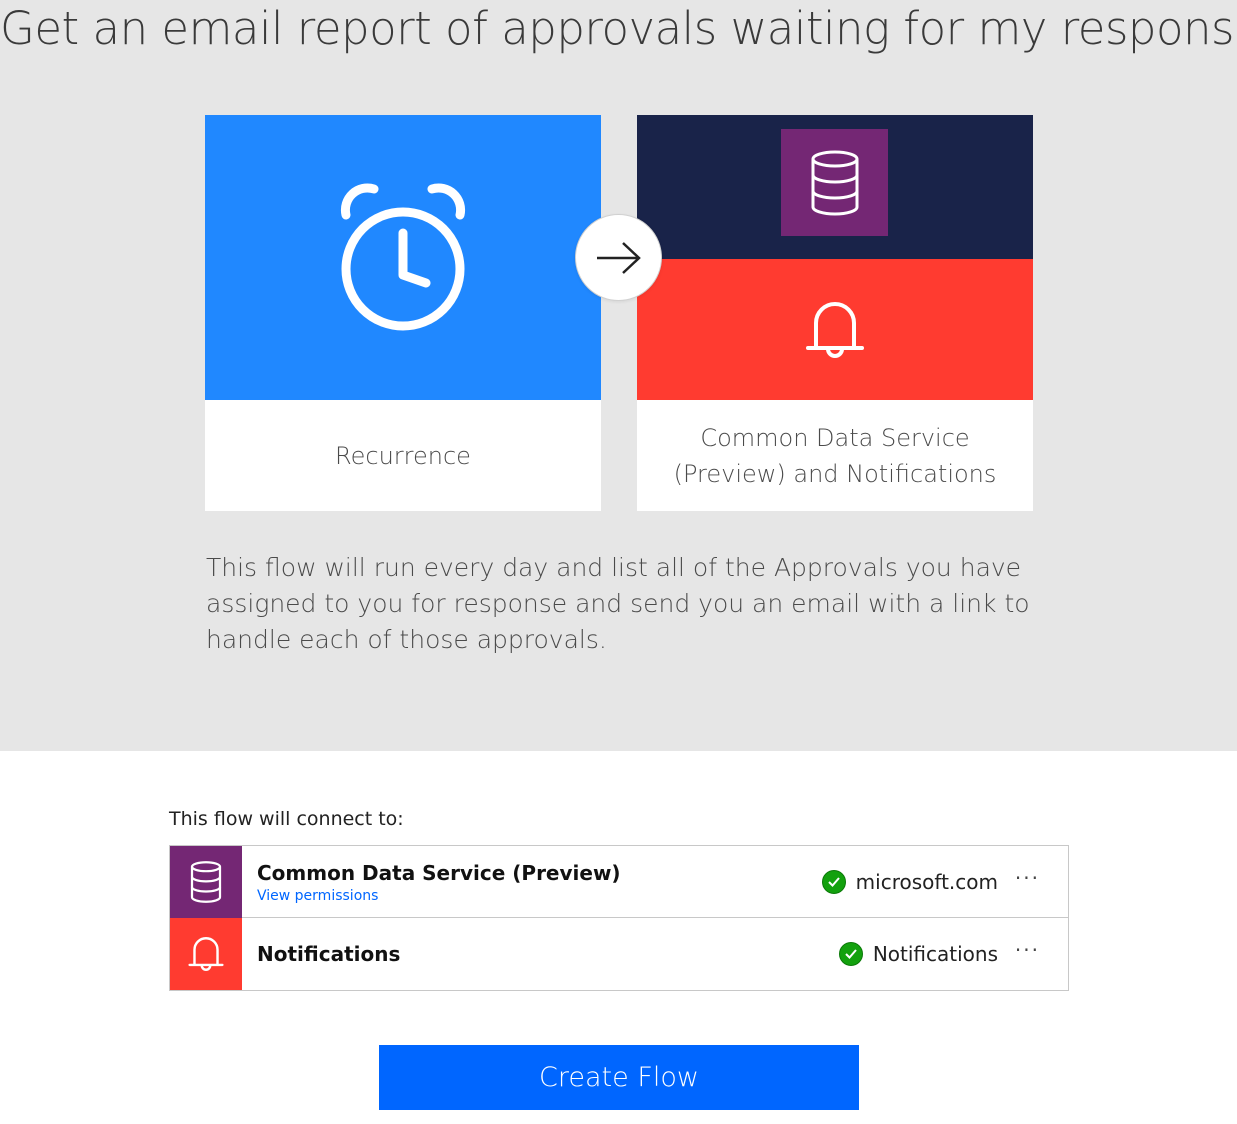 The width and height of the screenshot is (1237, 1124). I want to click on connection-name: Common Data Service (Preview), so click(439, 873).